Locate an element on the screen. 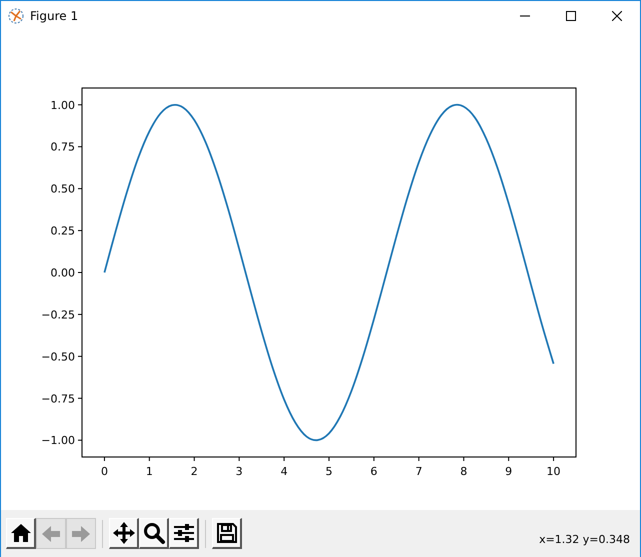 Image resolution: width=641 pixels, height=557 pixels. move-icon is located at coordinates (124, 533).